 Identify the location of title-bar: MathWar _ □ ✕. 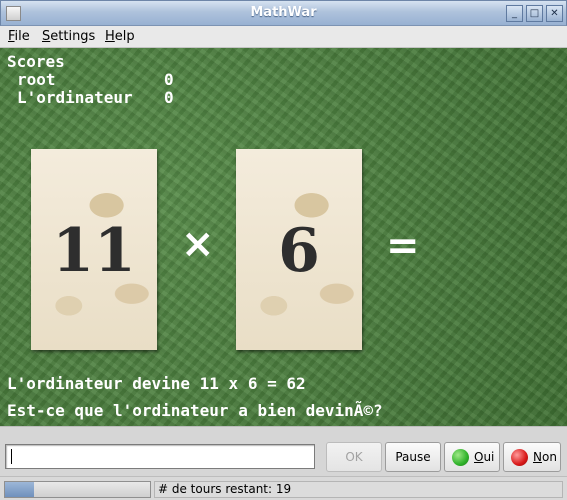
(283, 13).